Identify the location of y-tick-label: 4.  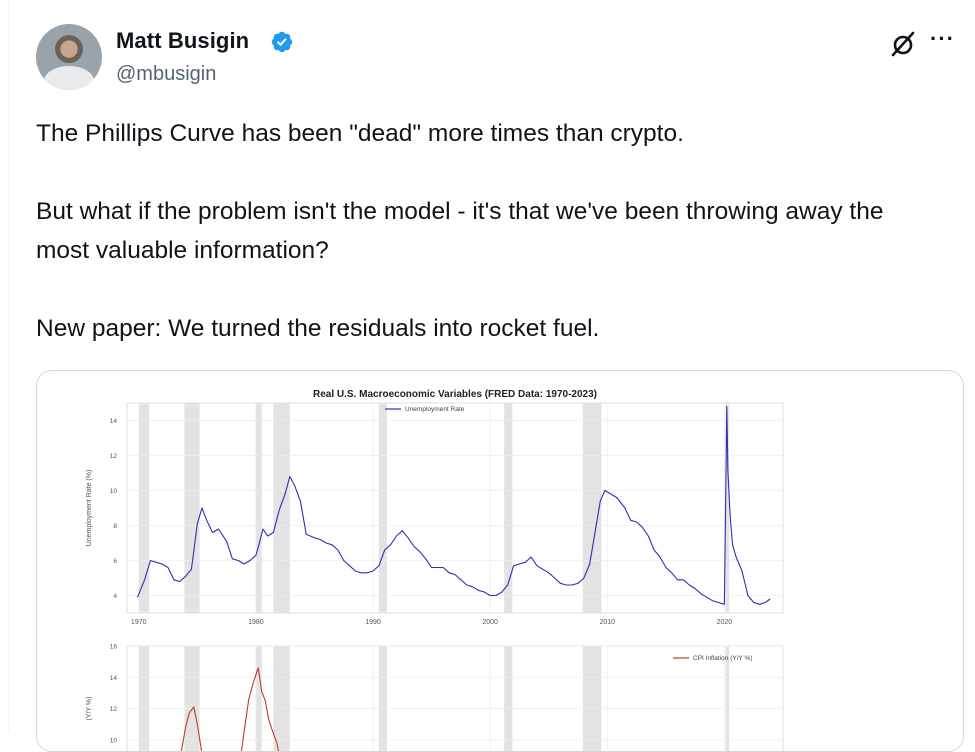
(115, 596).